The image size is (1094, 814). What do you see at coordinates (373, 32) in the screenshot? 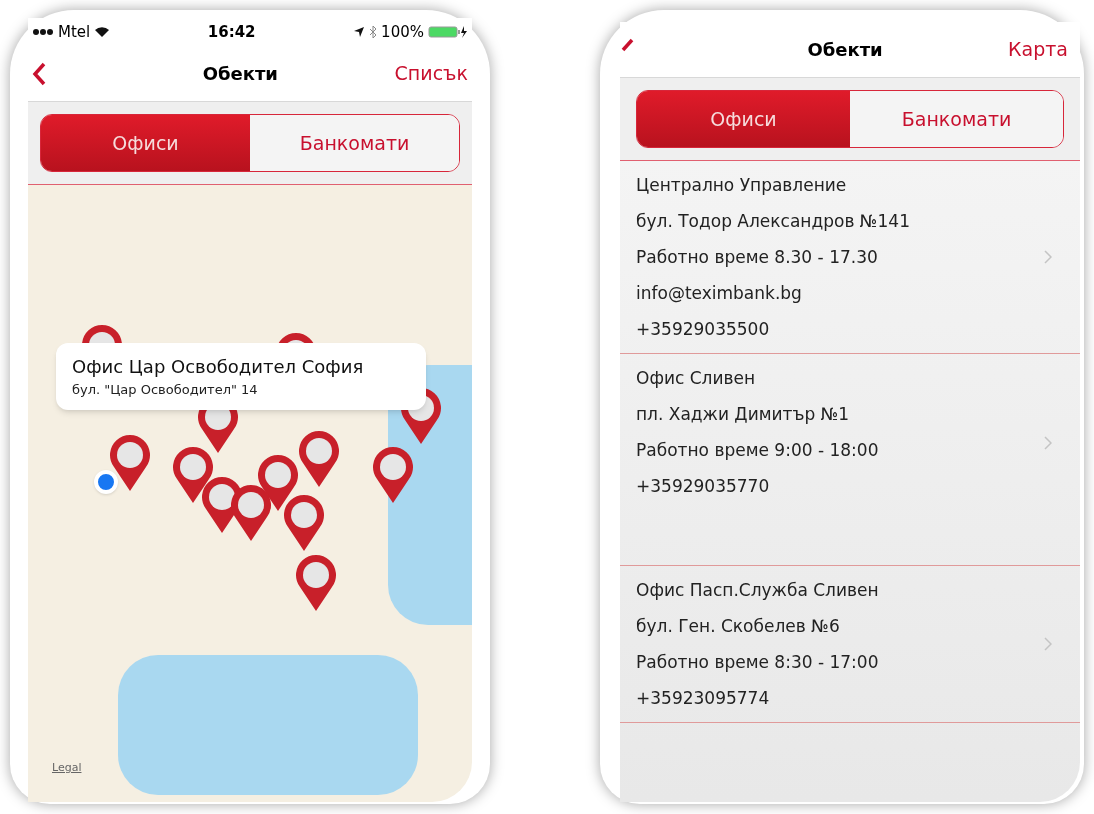
I see `bluetooth-icon` at bounding box center [373, 32].